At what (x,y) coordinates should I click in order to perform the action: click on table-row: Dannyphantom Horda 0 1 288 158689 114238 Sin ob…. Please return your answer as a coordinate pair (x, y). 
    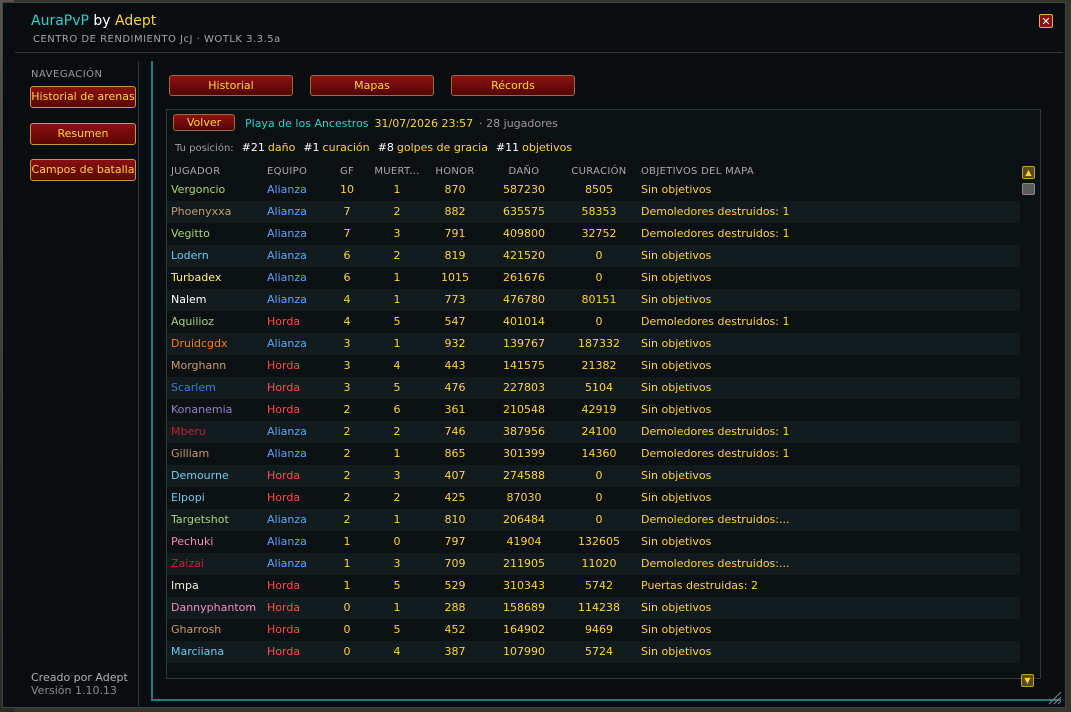
    Looking at the image, I should click on (593, 608).